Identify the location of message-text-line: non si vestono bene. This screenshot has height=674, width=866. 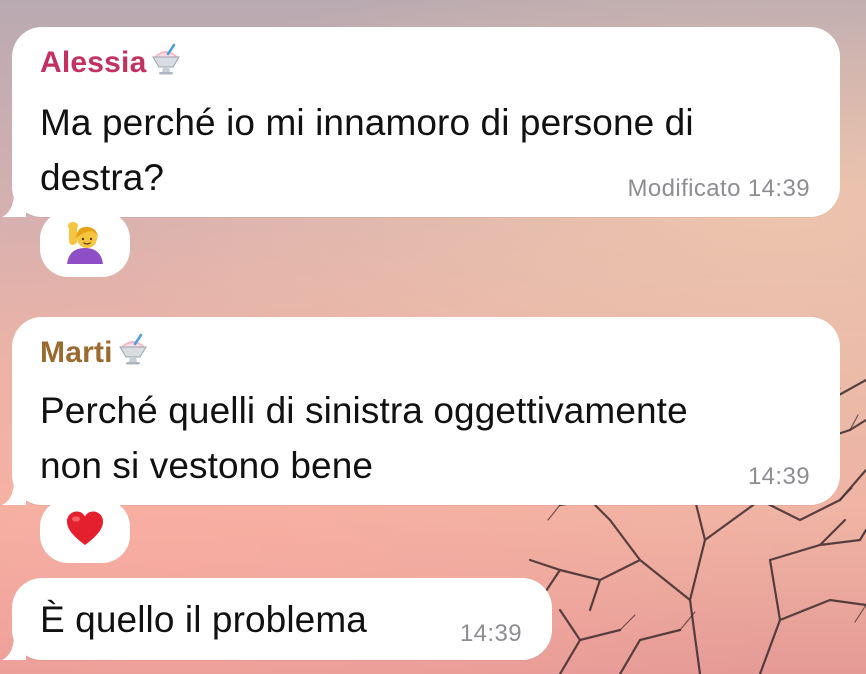
(207, 465).